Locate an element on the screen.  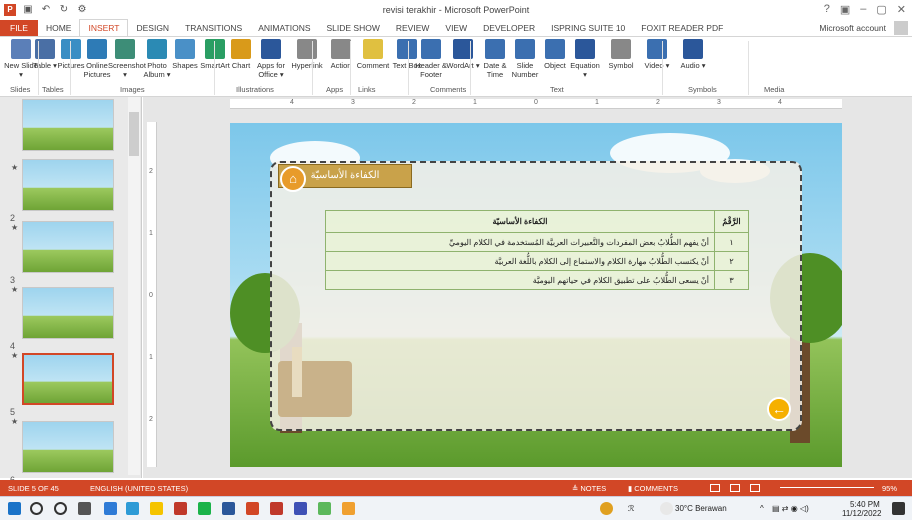
animation-star-icon: ★ is located at coordinates (15, 167).